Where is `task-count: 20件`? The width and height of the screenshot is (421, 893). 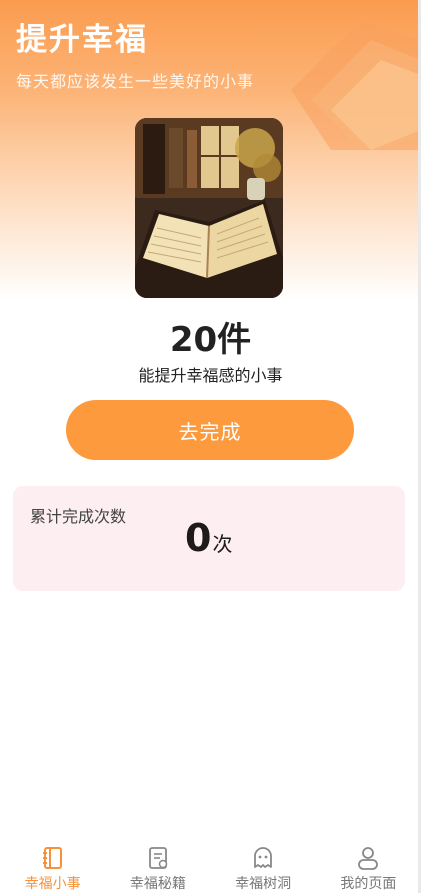 task-count: 20件 is located at coordinates (210, 340).